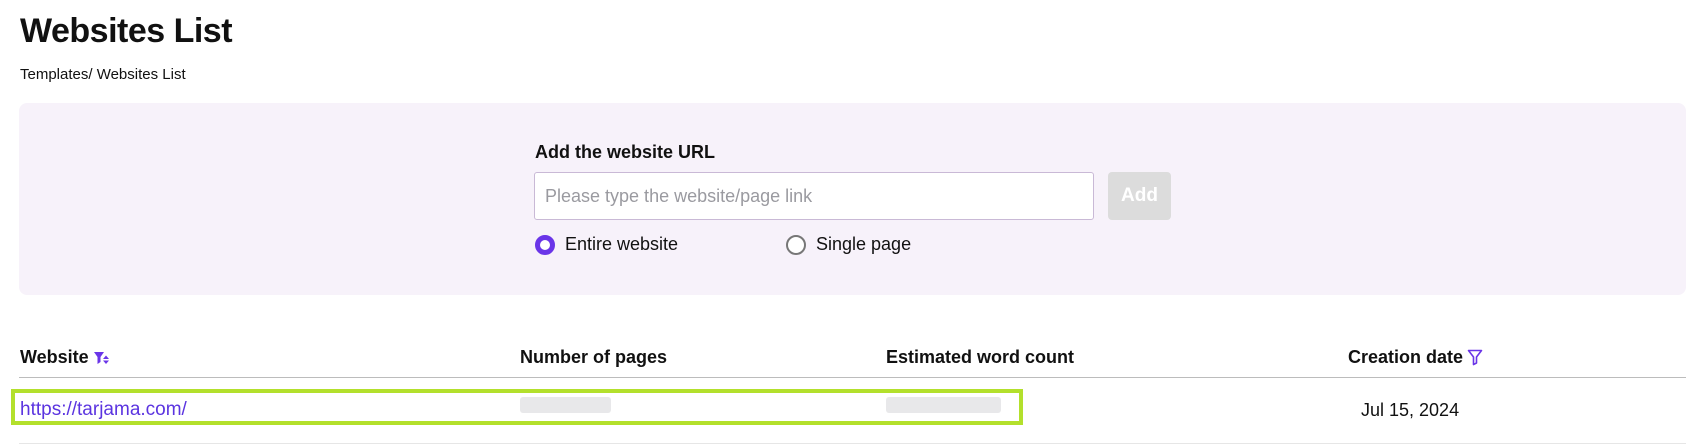 The image size is (1700, 446). I want to click on column-header-created-label: Creation date, so click(1406, 357).